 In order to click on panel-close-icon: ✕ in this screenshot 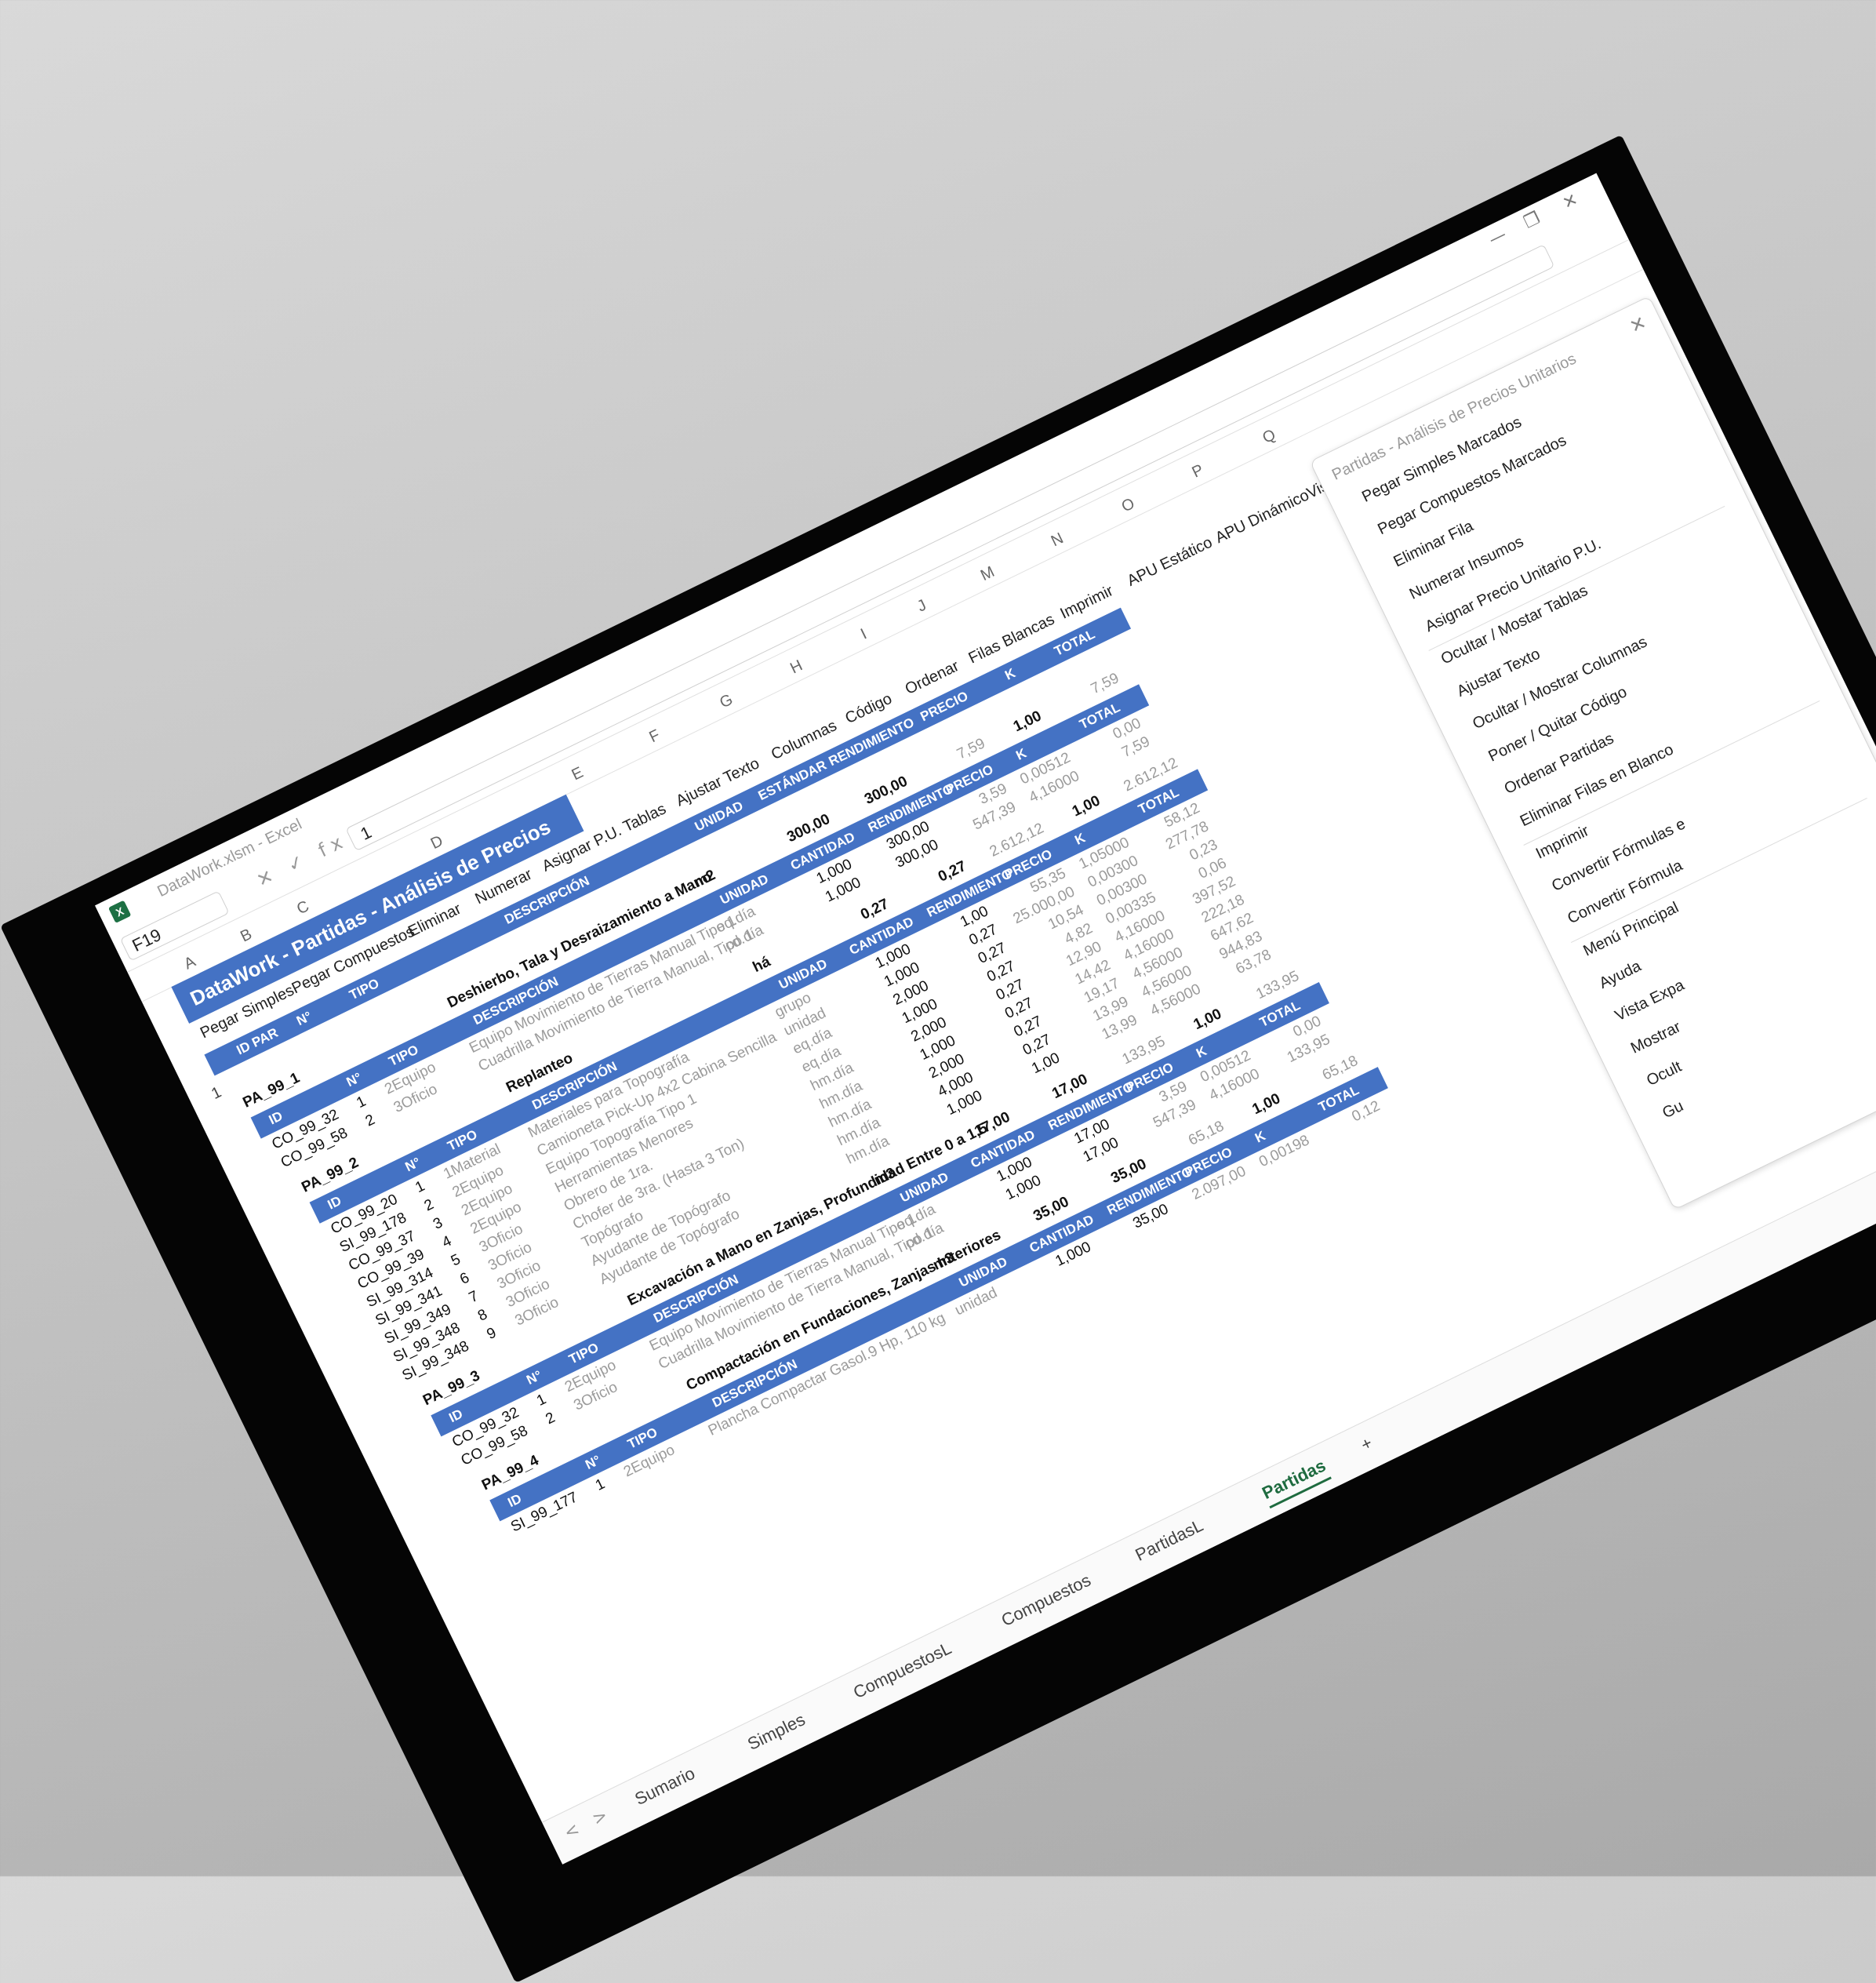, I will do `click(1637, 324)`.